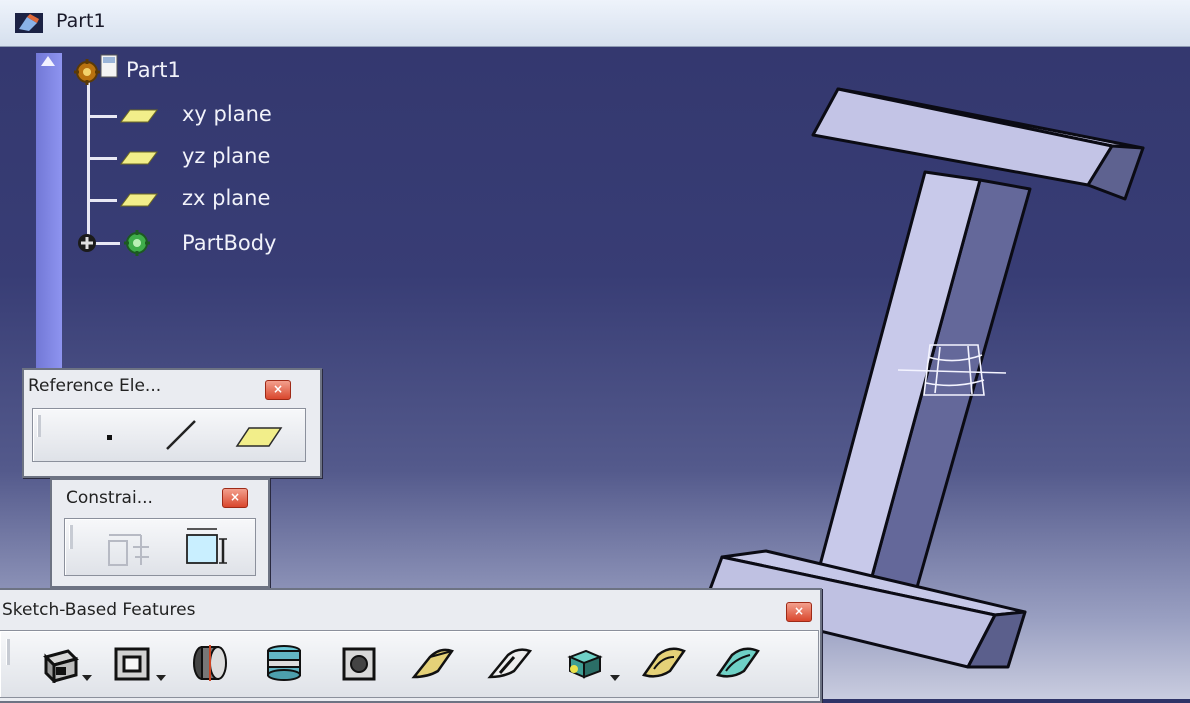  I want to click on window-title-bar: Part1, so click(595, 23).